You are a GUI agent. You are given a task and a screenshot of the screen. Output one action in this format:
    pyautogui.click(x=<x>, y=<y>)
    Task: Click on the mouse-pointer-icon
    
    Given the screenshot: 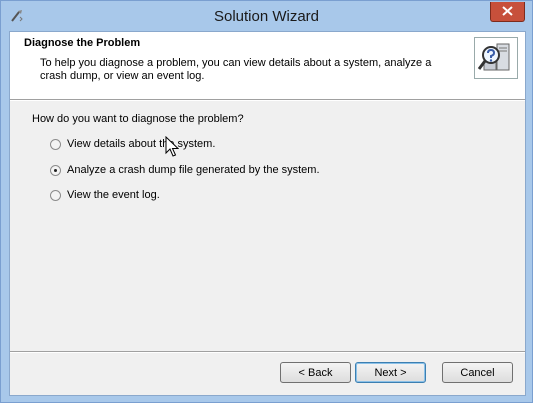 What is the action you would take?
    pyautogui.click(x=172, y=146)
    